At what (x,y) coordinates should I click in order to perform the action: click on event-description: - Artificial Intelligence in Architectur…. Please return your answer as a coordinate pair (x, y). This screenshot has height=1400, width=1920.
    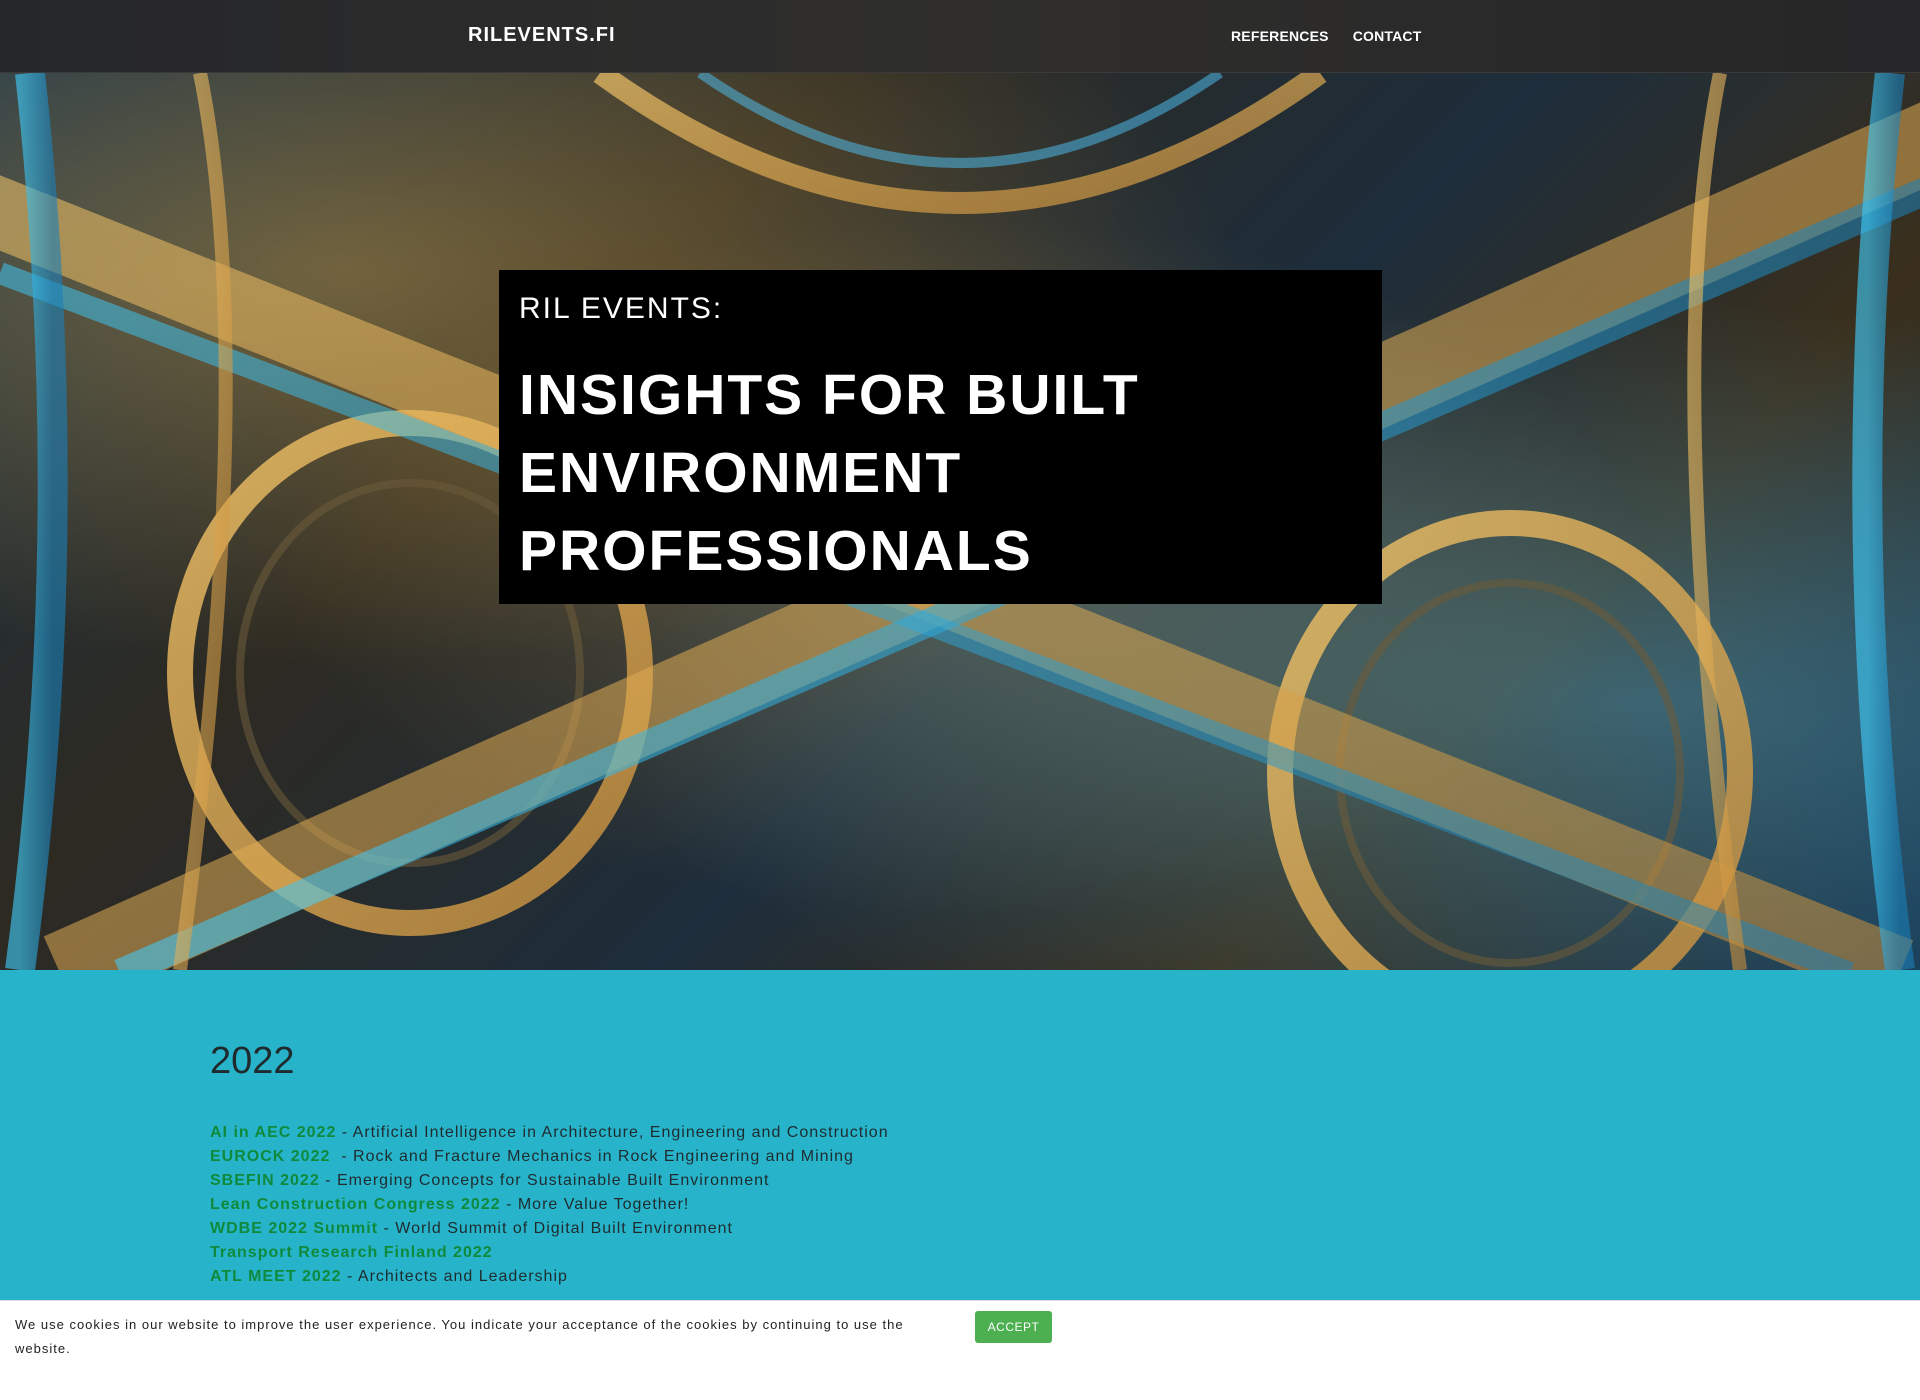
    Looking at the image, I should click on (612, 1132).